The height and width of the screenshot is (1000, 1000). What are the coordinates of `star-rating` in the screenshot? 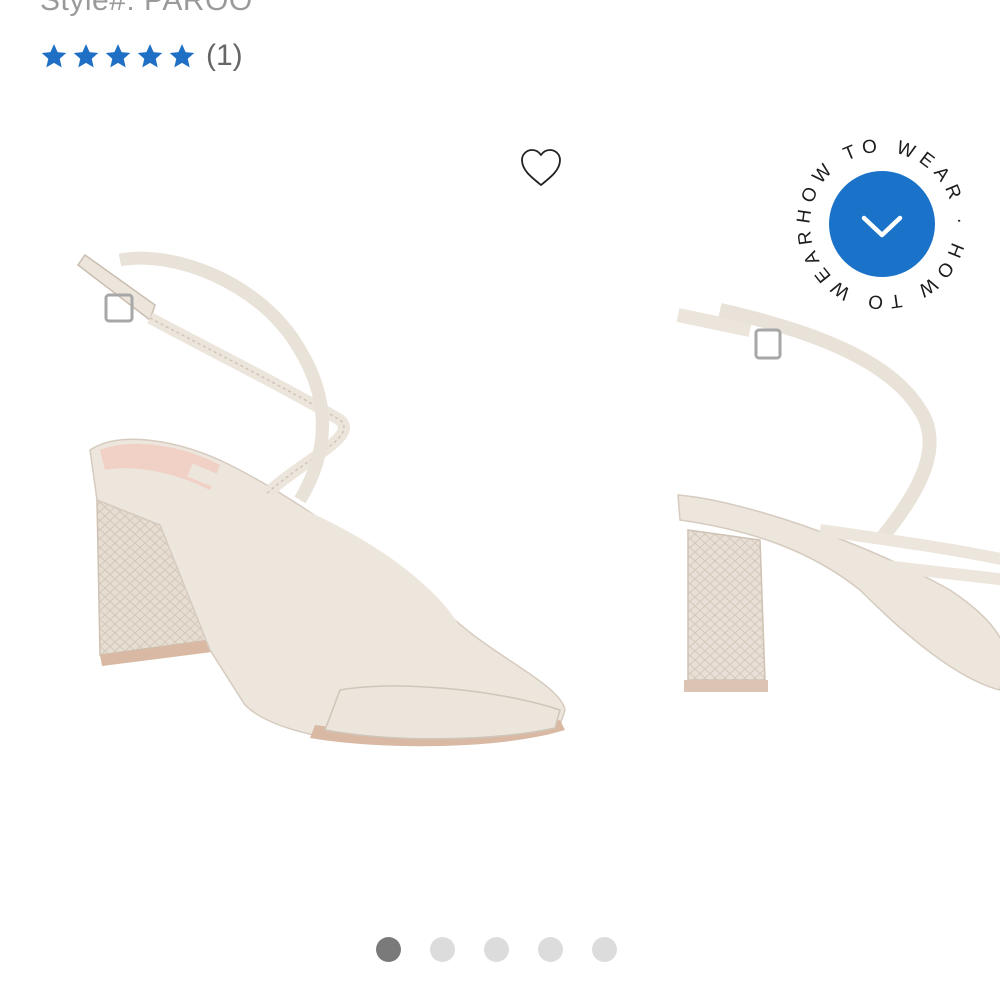 It's located at (118, 56).